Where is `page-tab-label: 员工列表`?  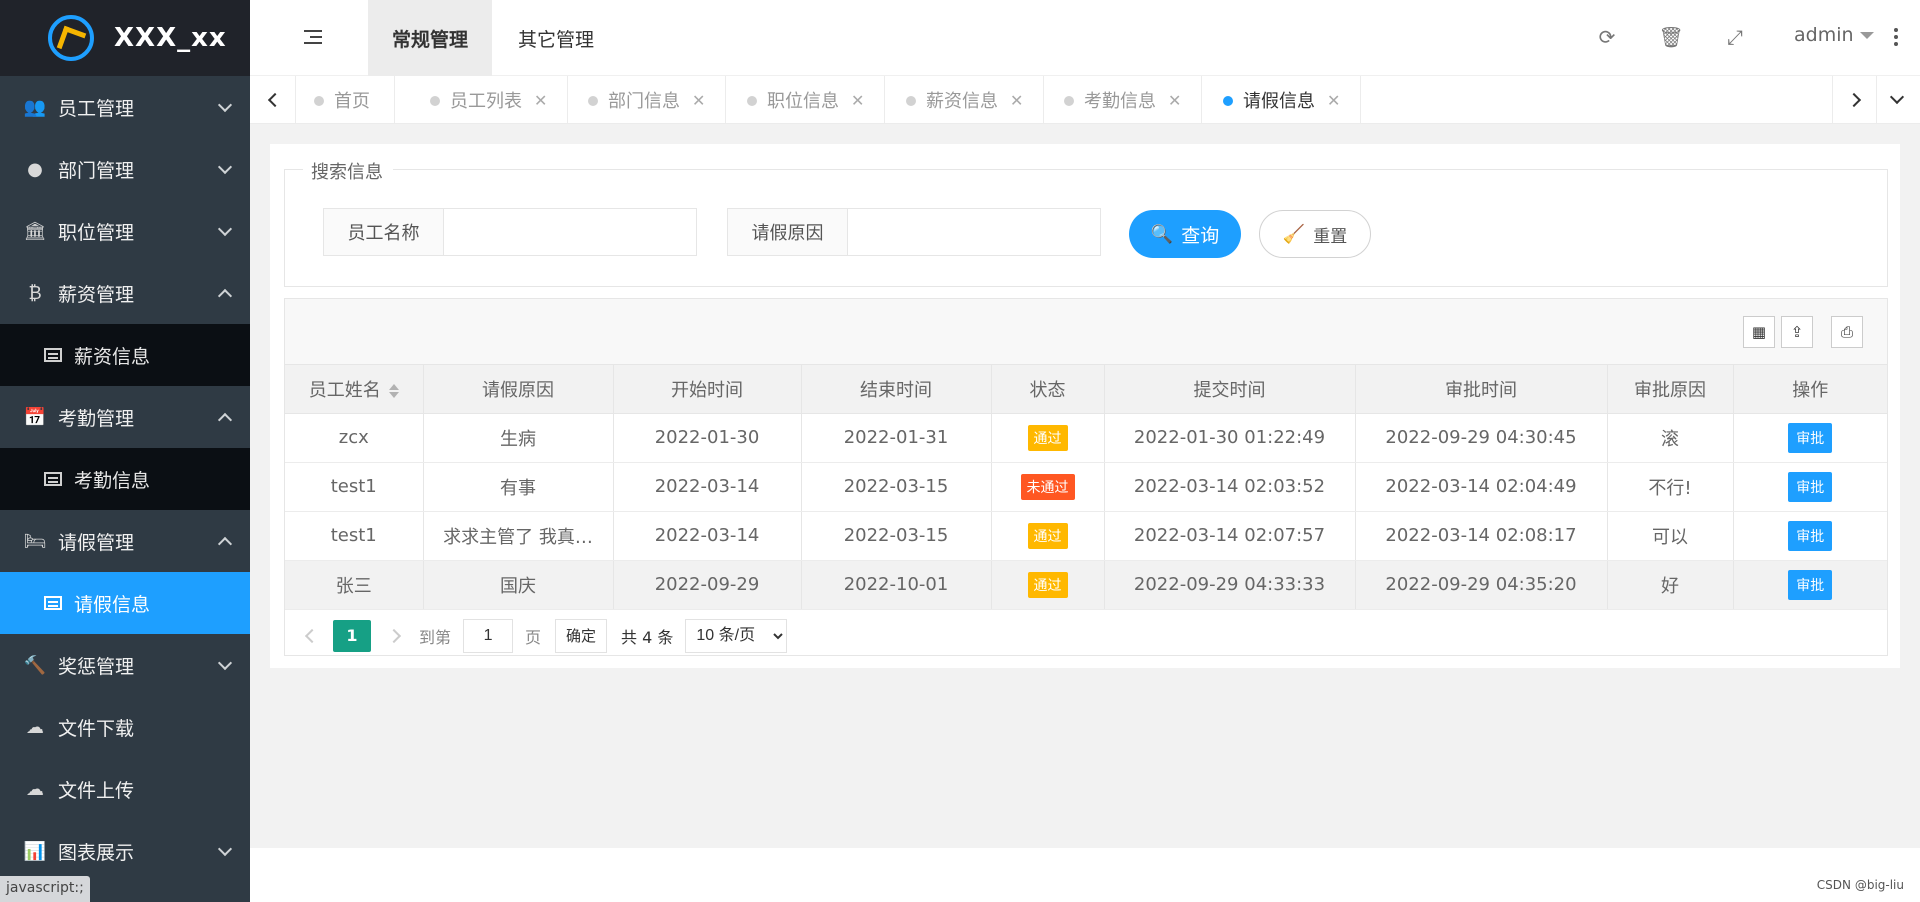
page-tab-label: 员工列表 is located at coordinates (486, 101).